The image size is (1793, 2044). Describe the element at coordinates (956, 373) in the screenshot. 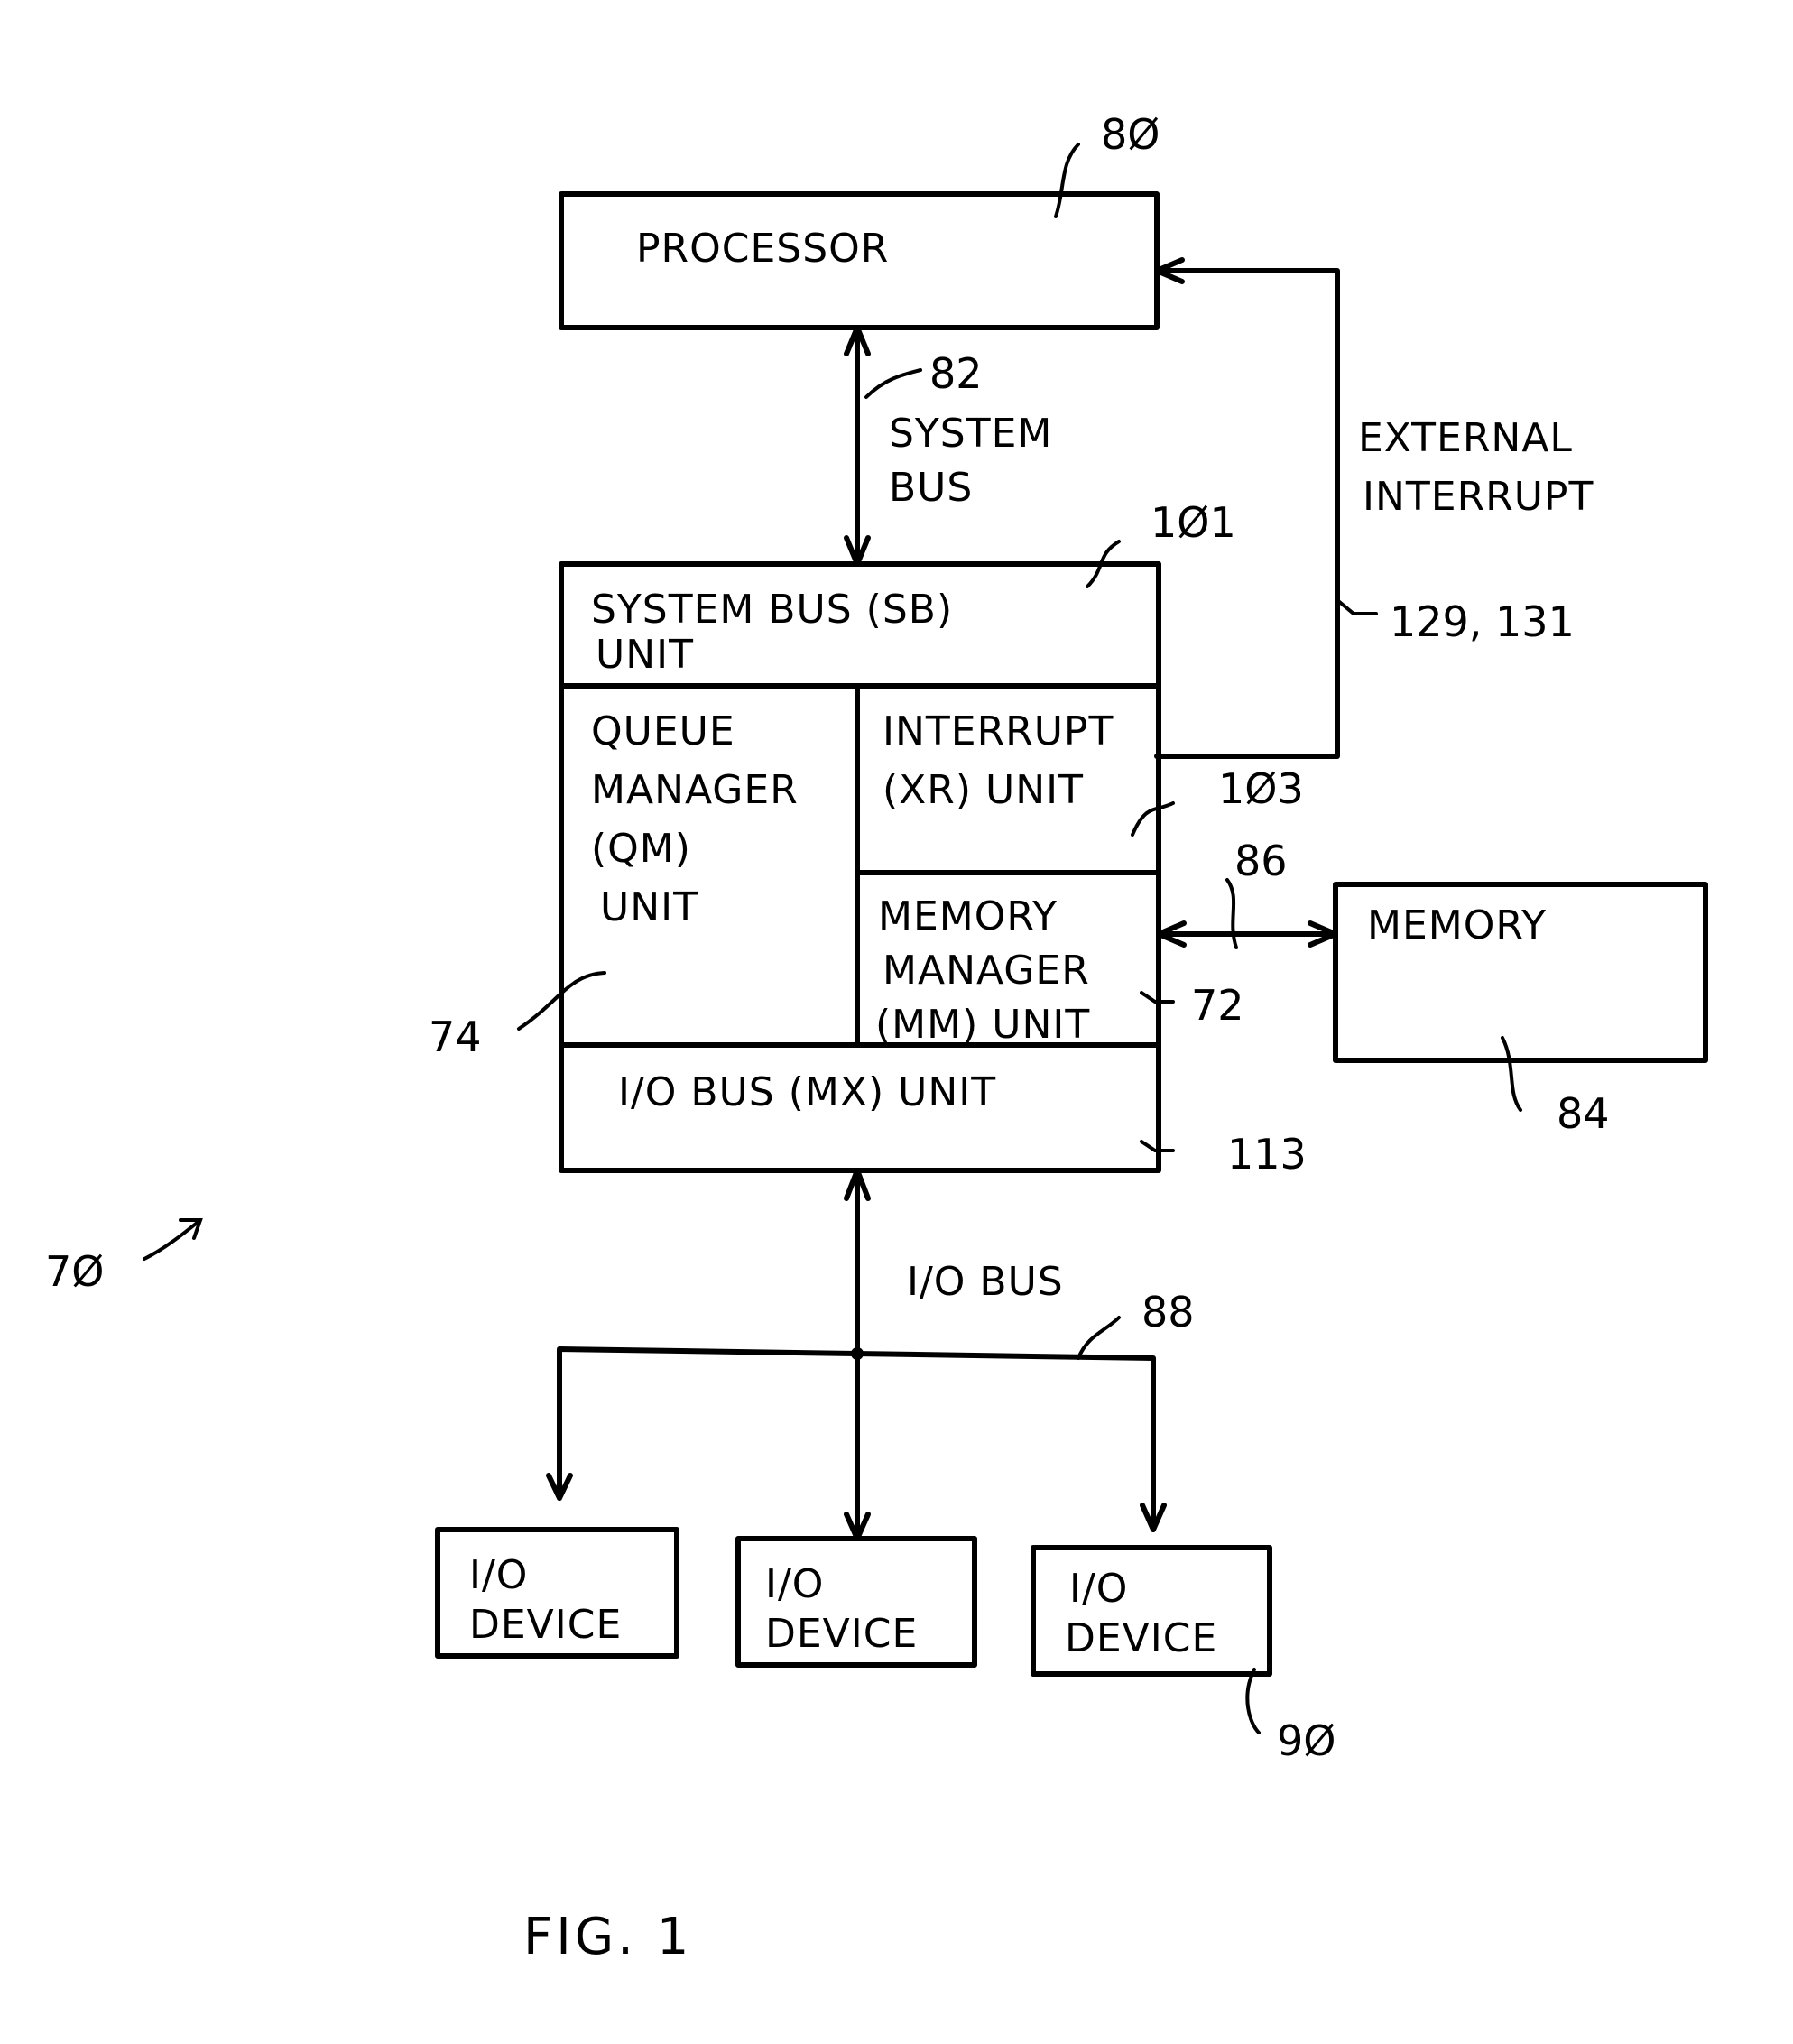

I see `ref-82: 82` at that location.